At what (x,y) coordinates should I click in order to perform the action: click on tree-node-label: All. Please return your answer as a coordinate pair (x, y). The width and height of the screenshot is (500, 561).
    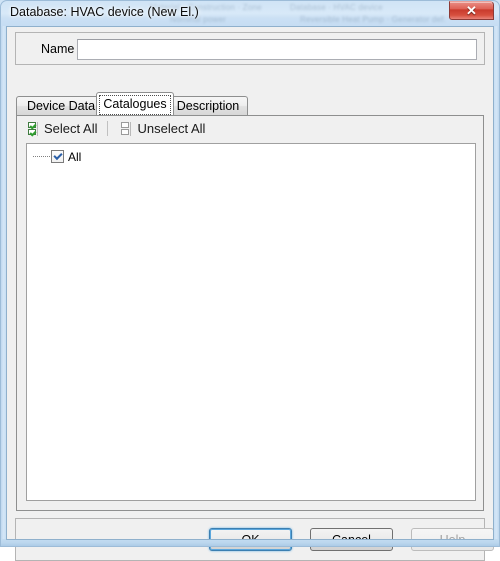
    Looking at the image, I should click on (75, 156).